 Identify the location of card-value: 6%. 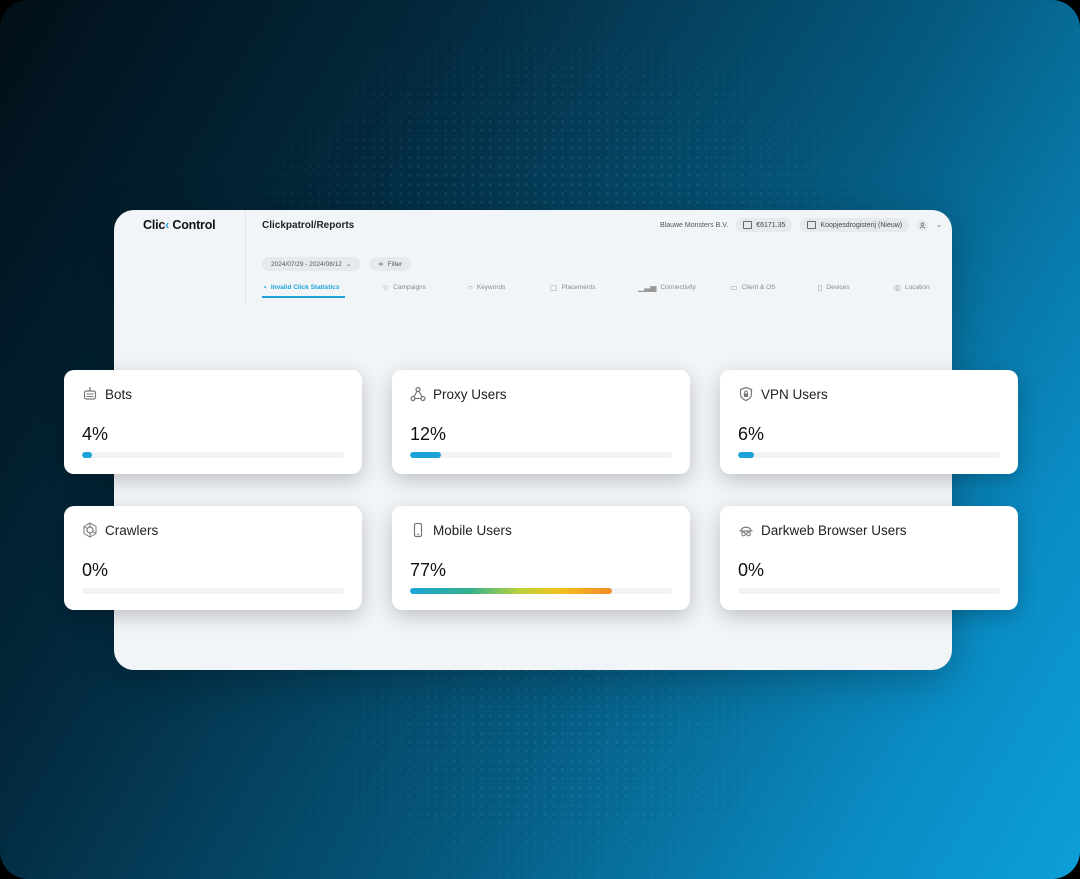
(751, 434).